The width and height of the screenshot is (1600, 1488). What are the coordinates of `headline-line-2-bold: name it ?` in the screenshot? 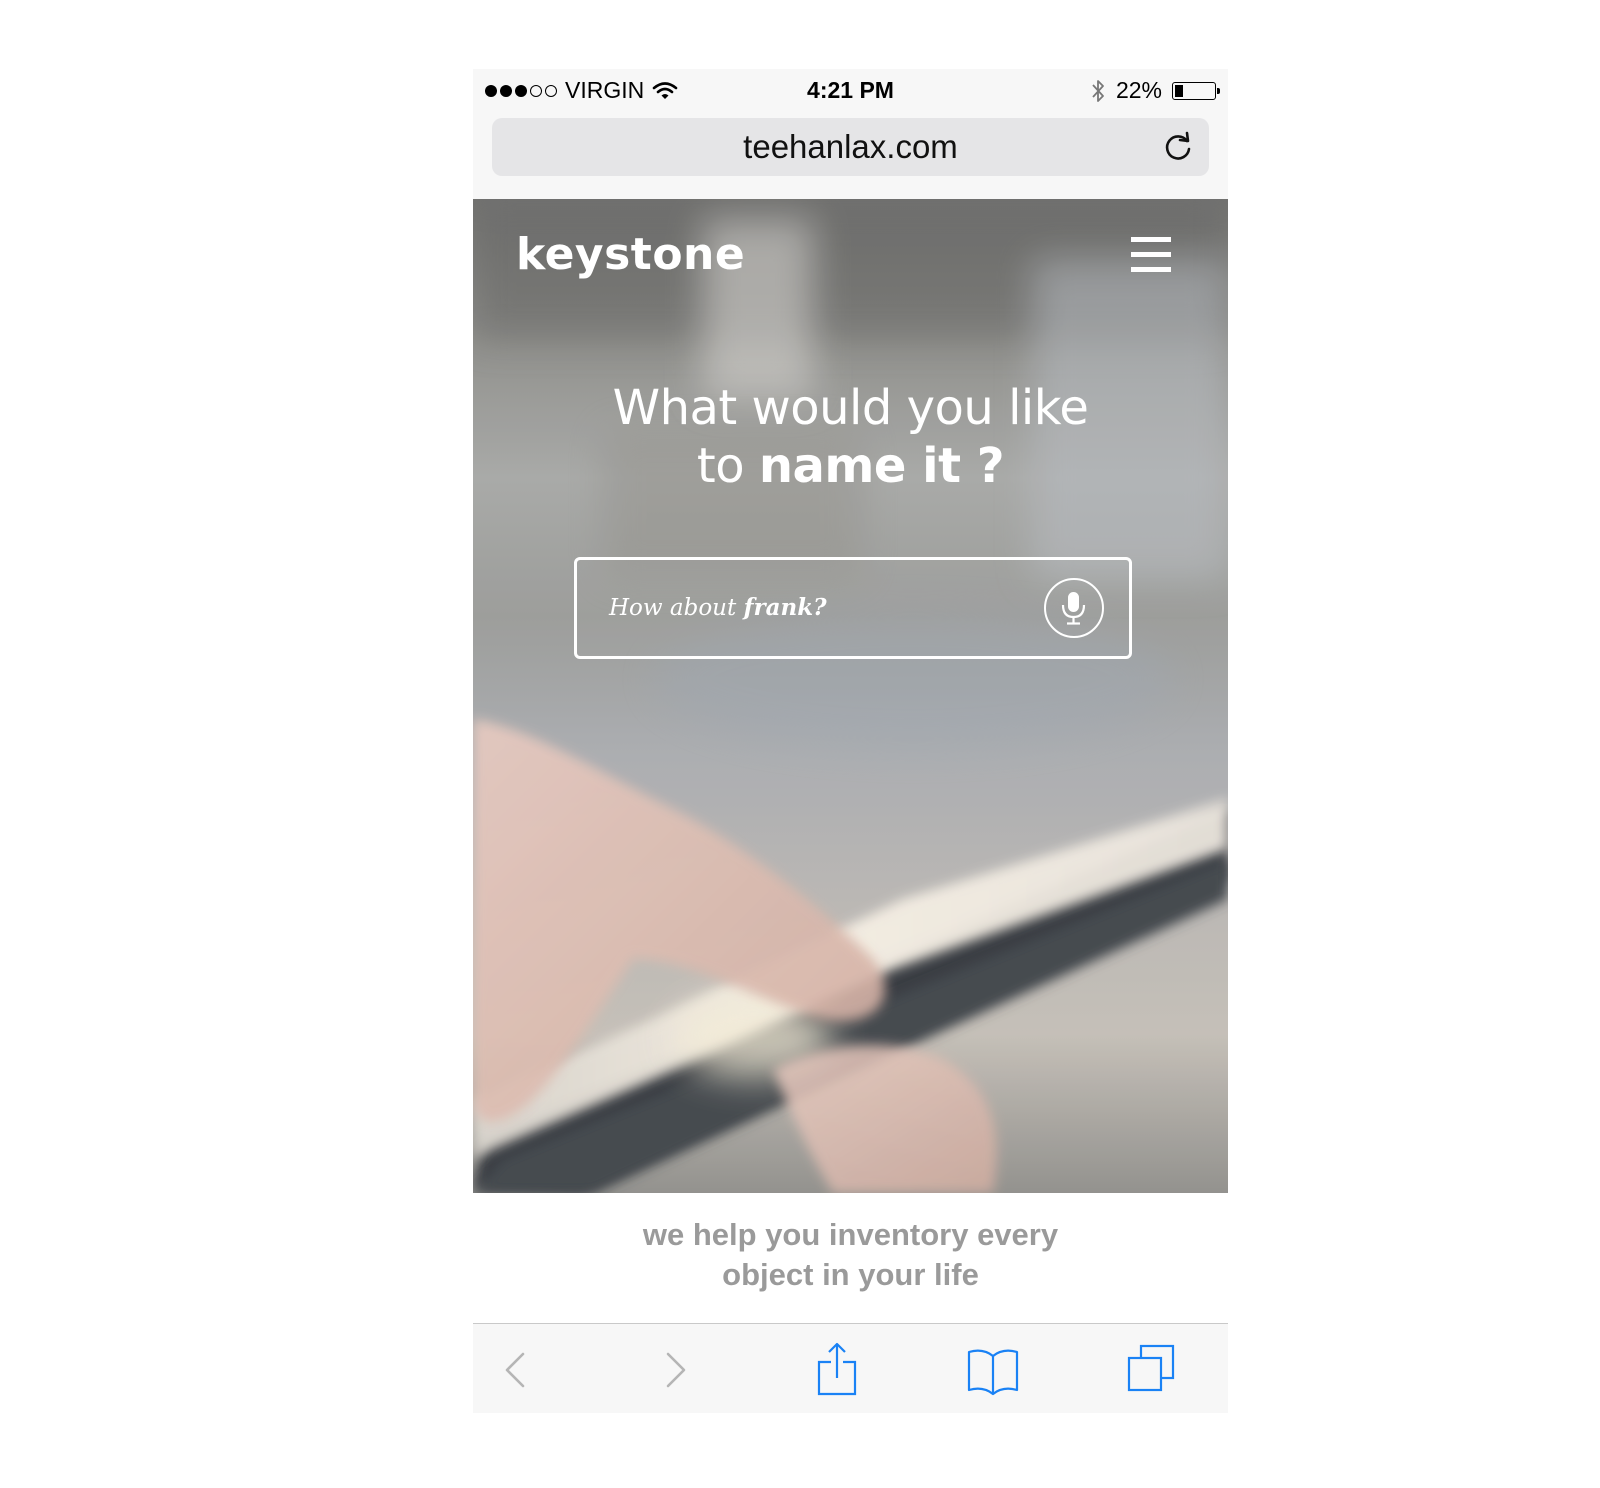 It's located at (881, 466).